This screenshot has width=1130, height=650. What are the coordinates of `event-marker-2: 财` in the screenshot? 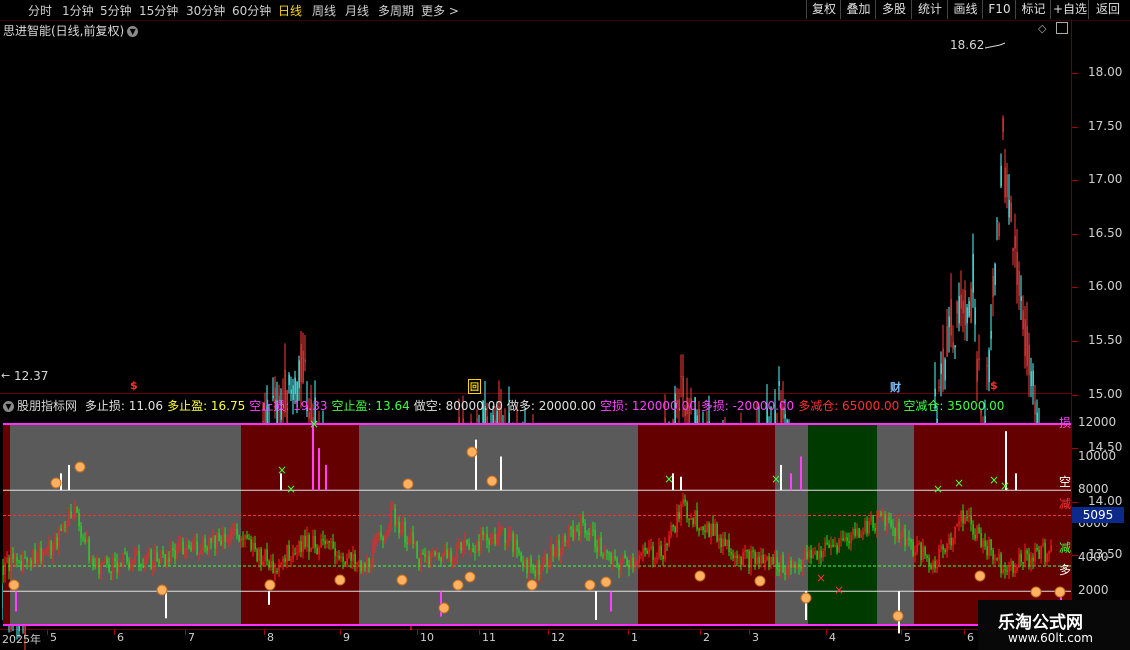 It's located at (895, 387).